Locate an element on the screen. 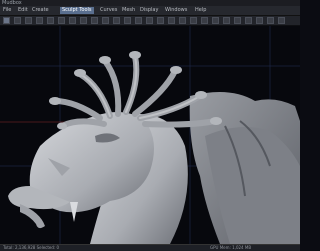 This screenshot has height=251, width=320. status-left: Total: 2,136,928 Selected: 0 is located at coordinates (31, 247).